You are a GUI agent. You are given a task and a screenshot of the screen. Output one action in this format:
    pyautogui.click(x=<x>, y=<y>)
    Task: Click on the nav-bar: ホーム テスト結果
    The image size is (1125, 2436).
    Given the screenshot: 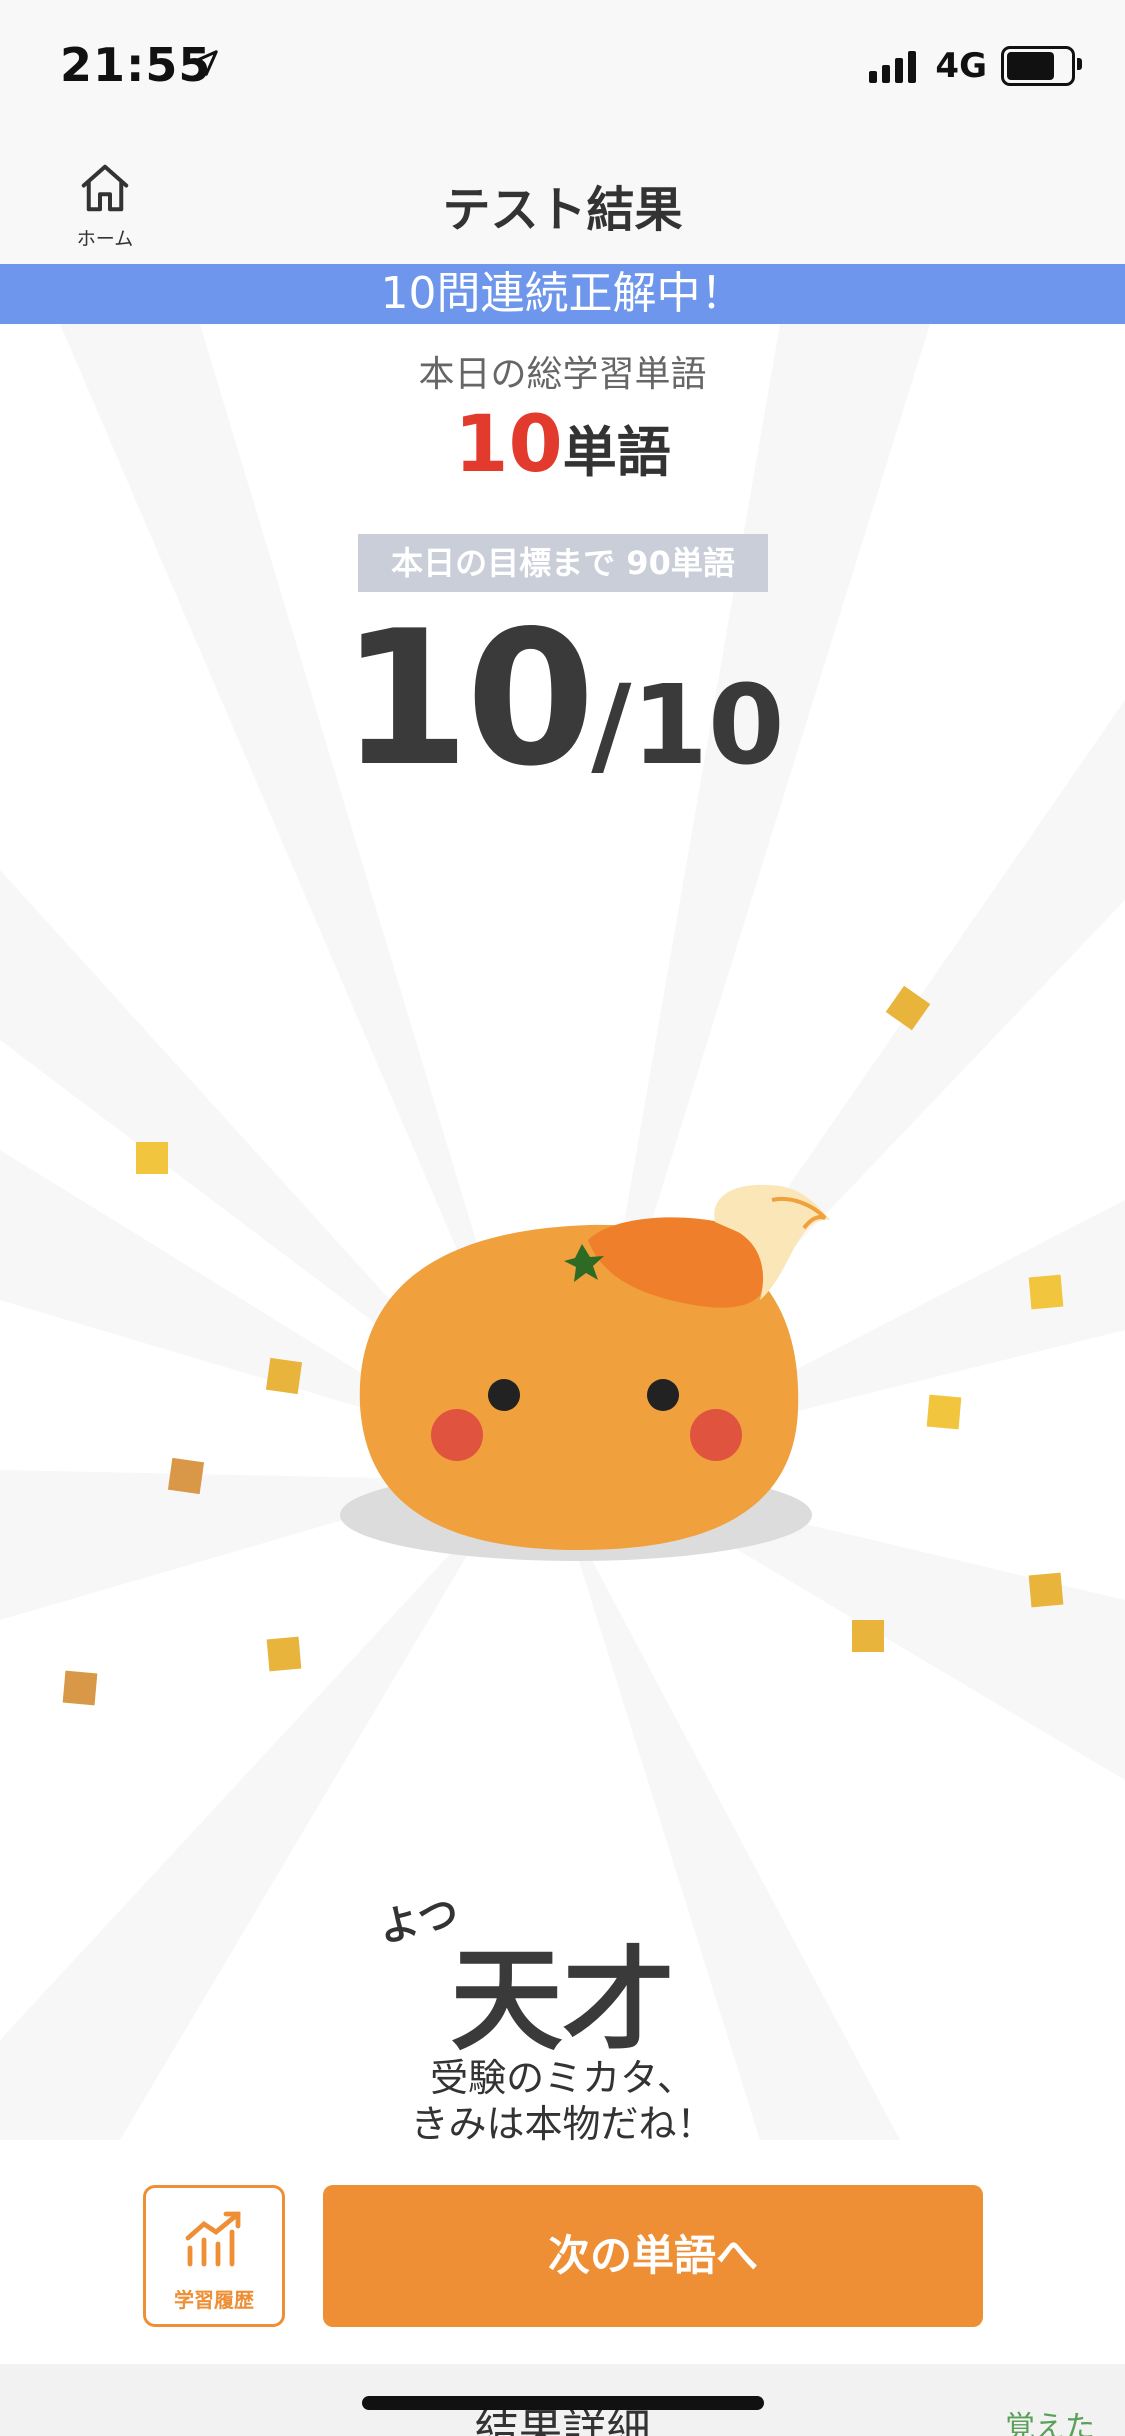 What is the action you would take?
    pyautogui.click(x=562, y=198)
    